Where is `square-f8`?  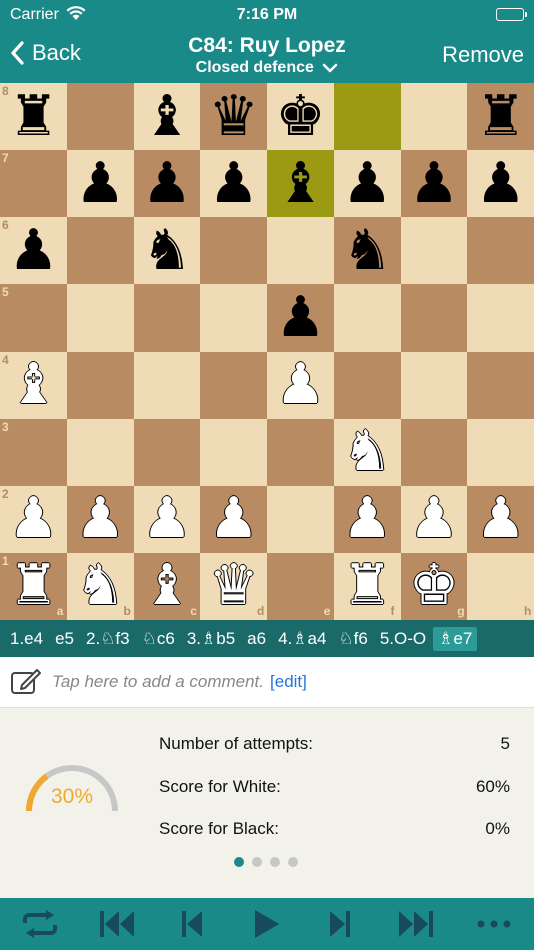 square-f8 is located at coordinates (367, 117).